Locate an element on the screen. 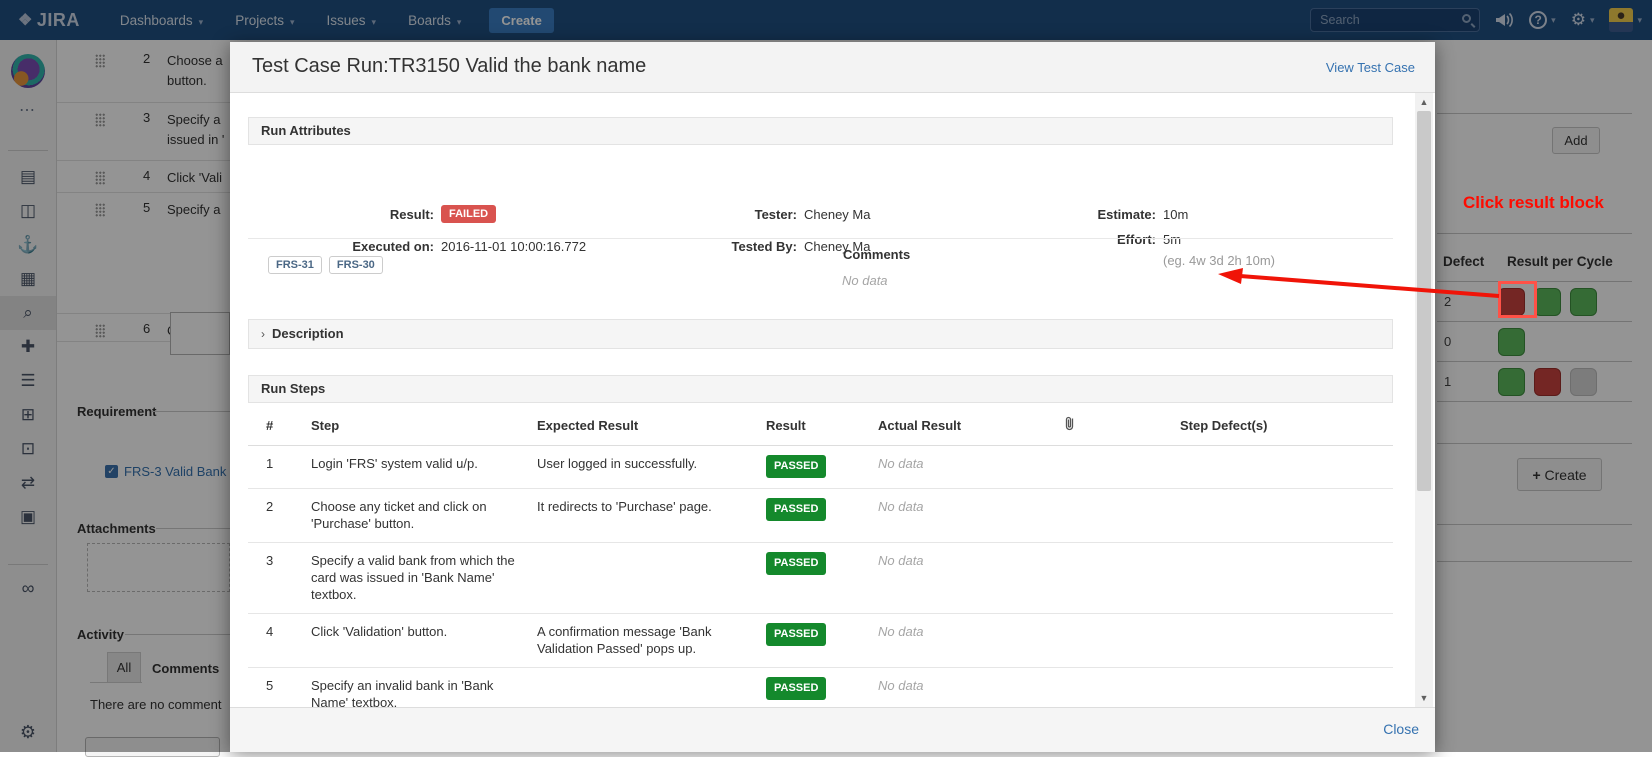  run-steps-header: Run Steps is located at coordinates (820, 389).